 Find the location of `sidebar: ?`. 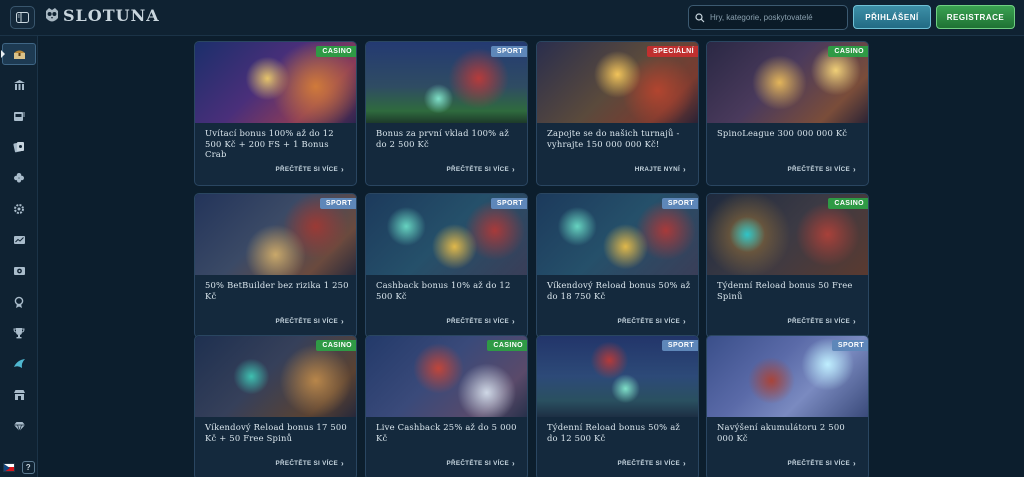

sidebar: ? is located at coordinates (19, 256).